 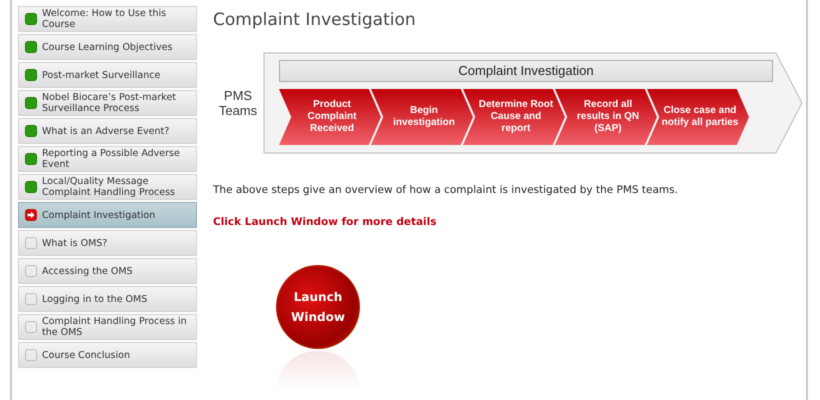 I want to click on page-title: Complaint Investigation, so click(x=315, y=20).